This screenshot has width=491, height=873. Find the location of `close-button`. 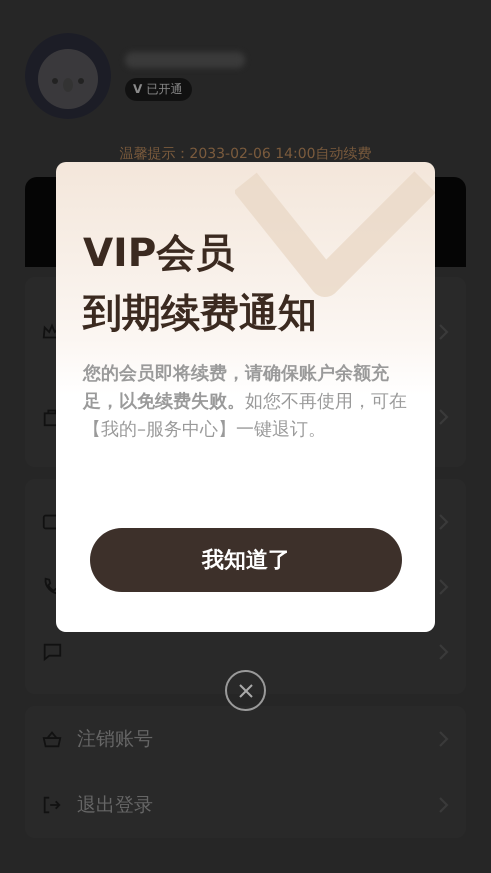

close-button is located at coordinates (245, 690).